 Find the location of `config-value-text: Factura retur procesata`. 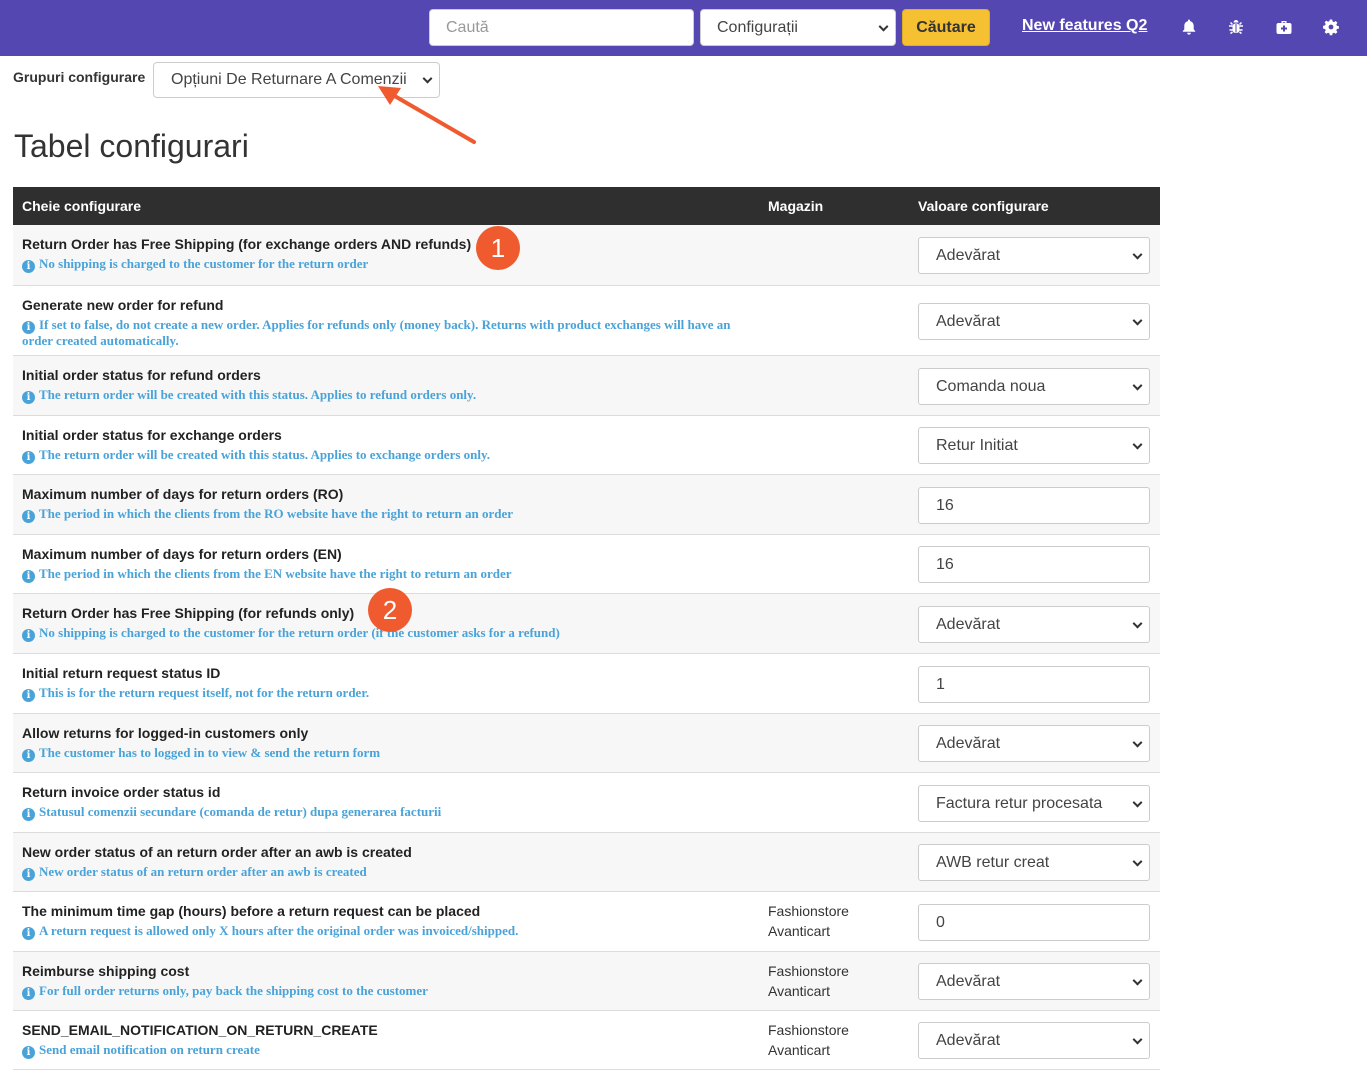

config-value-text: Factura retur procesata is located at coordinates (1019, 803).